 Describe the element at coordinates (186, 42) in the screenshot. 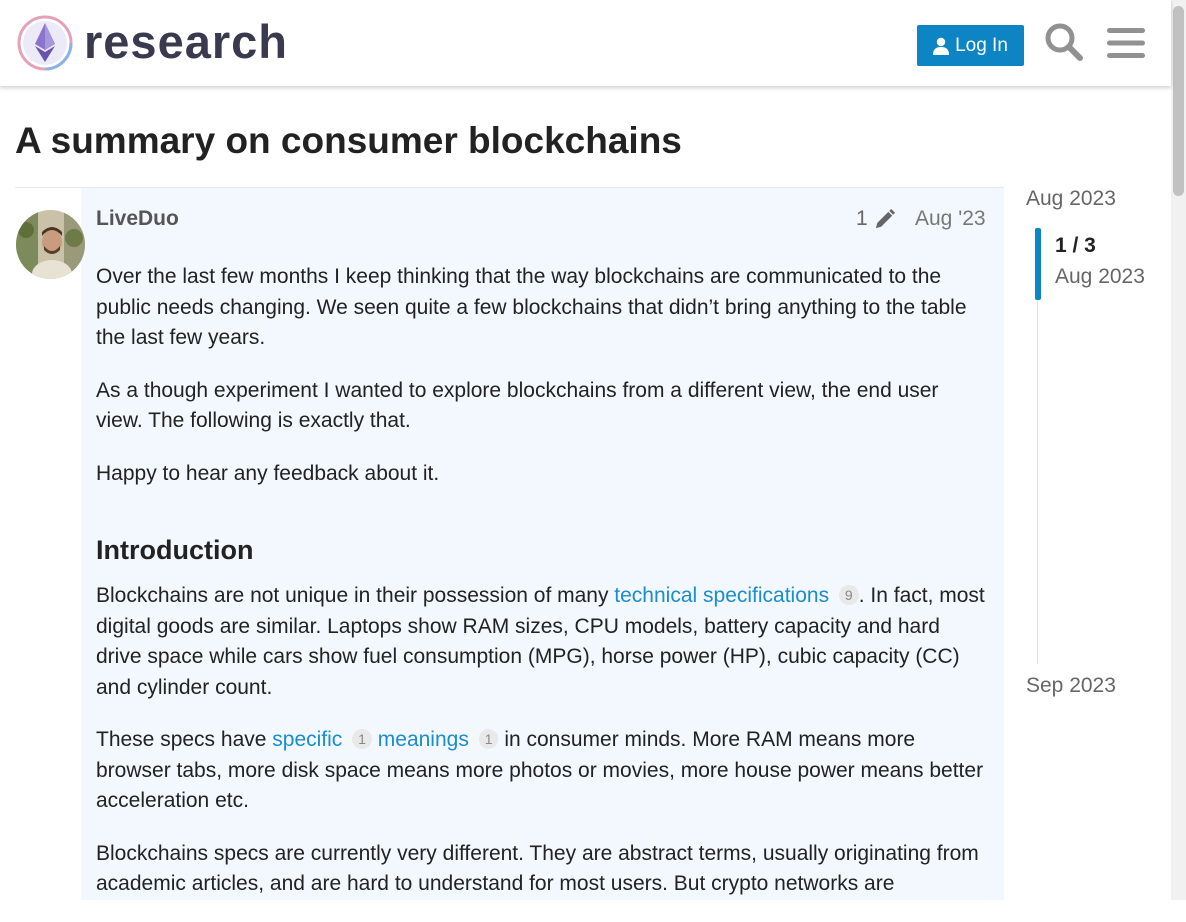

I see `site-logo-text: research` at that location.